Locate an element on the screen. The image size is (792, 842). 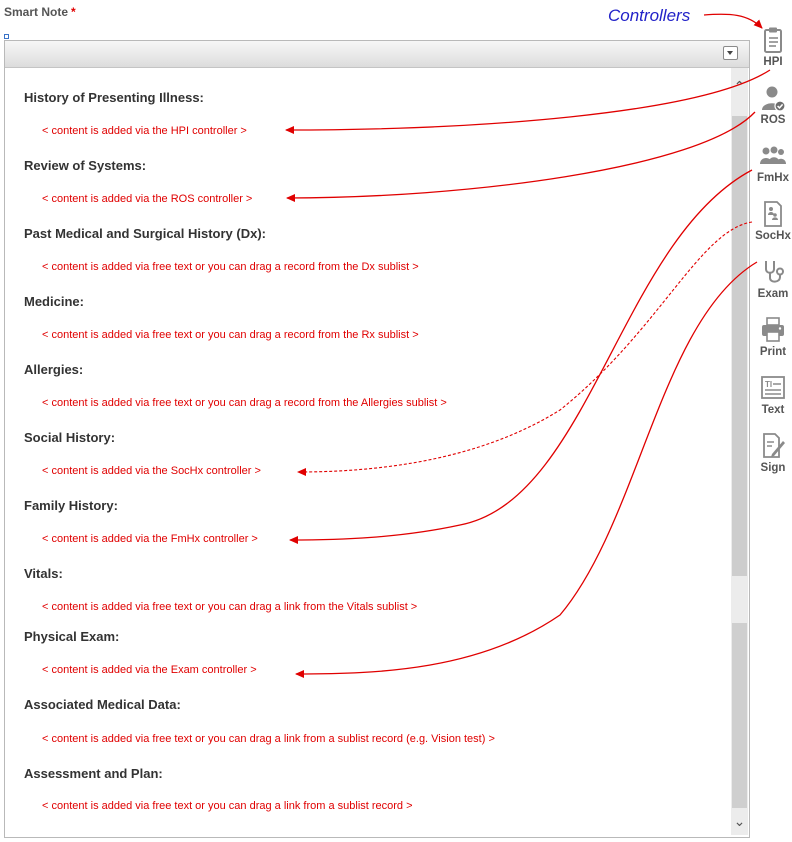
text-icon: TI is located at coordinates (773, 387).